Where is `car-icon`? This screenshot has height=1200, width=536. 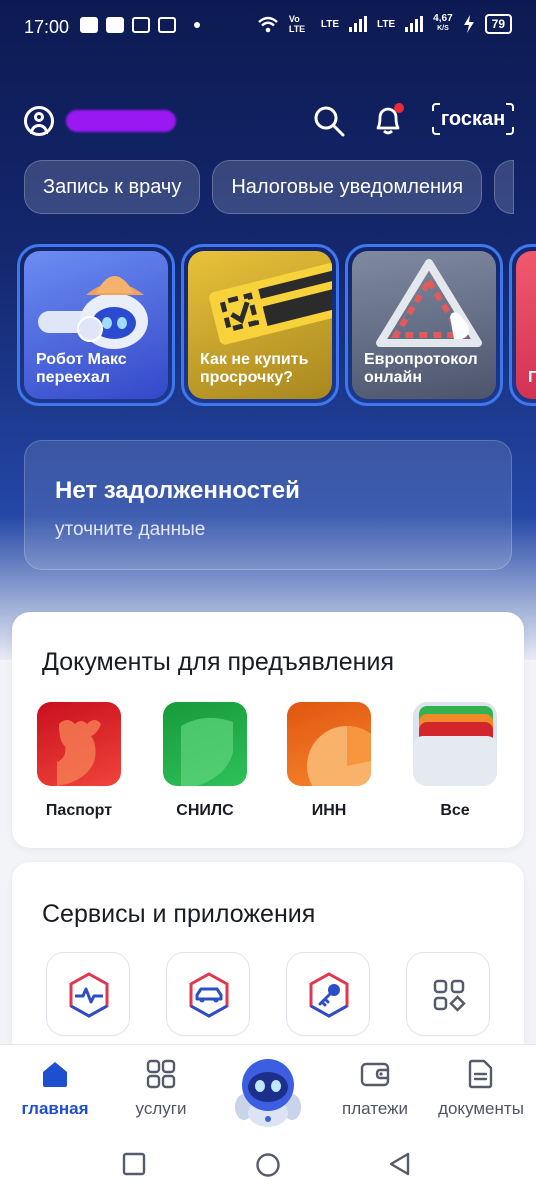 car-icon is located at coordinates (209, 995).